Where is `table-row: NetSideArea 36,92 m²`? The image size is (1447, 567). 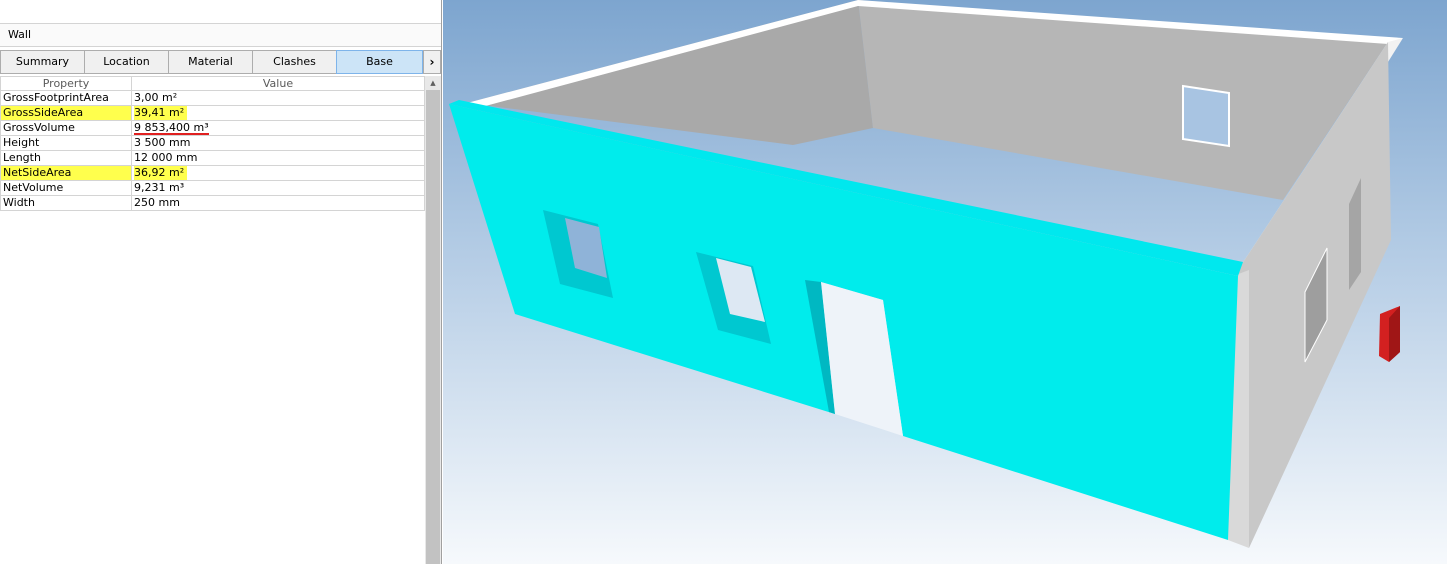 table-row: NetSideArea 36,92 m² is located at coordinates (212, 173).